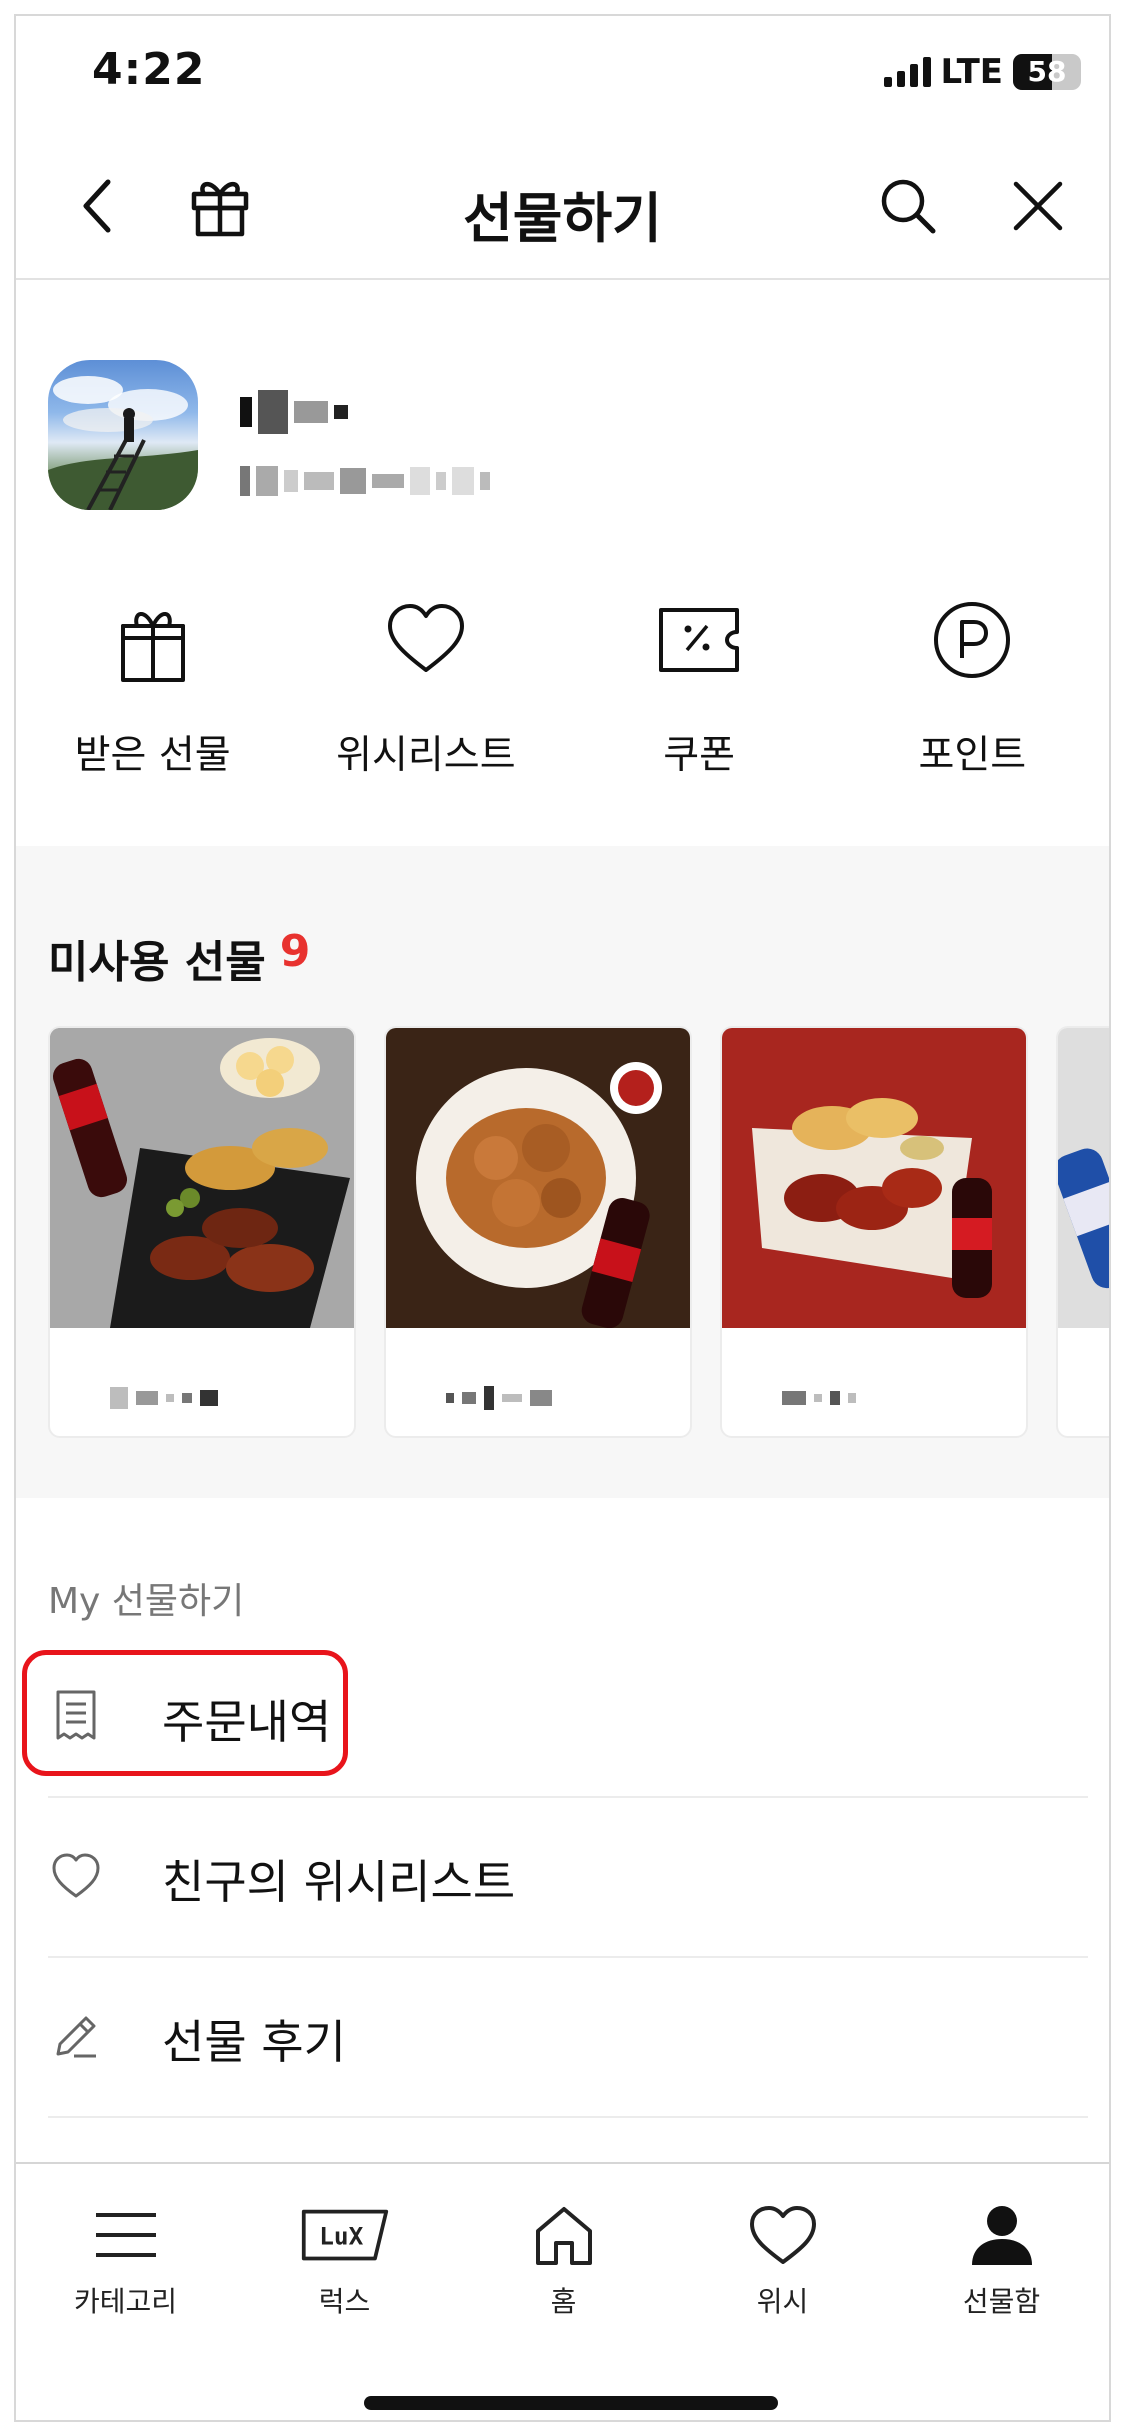 This screenshot has width=1125, height=2436. I want to click on quick-menu: 받은 선물 위시리스트 쿠폰 포인트, so click(562, 711).